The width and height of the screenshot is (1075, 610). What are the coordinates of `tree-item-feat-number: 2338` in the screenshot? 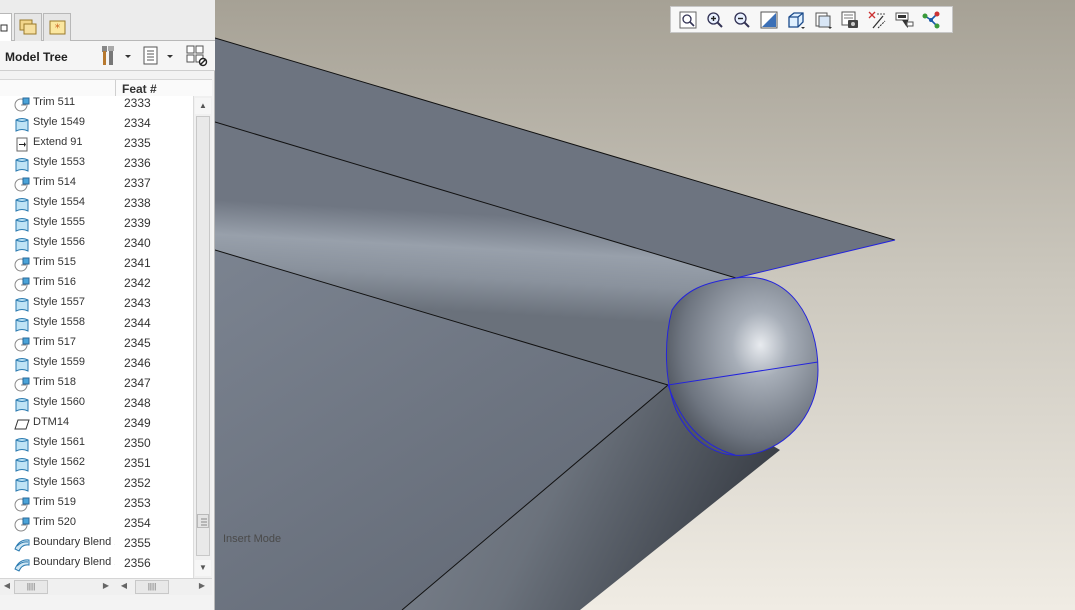 It's located at (137, 203).